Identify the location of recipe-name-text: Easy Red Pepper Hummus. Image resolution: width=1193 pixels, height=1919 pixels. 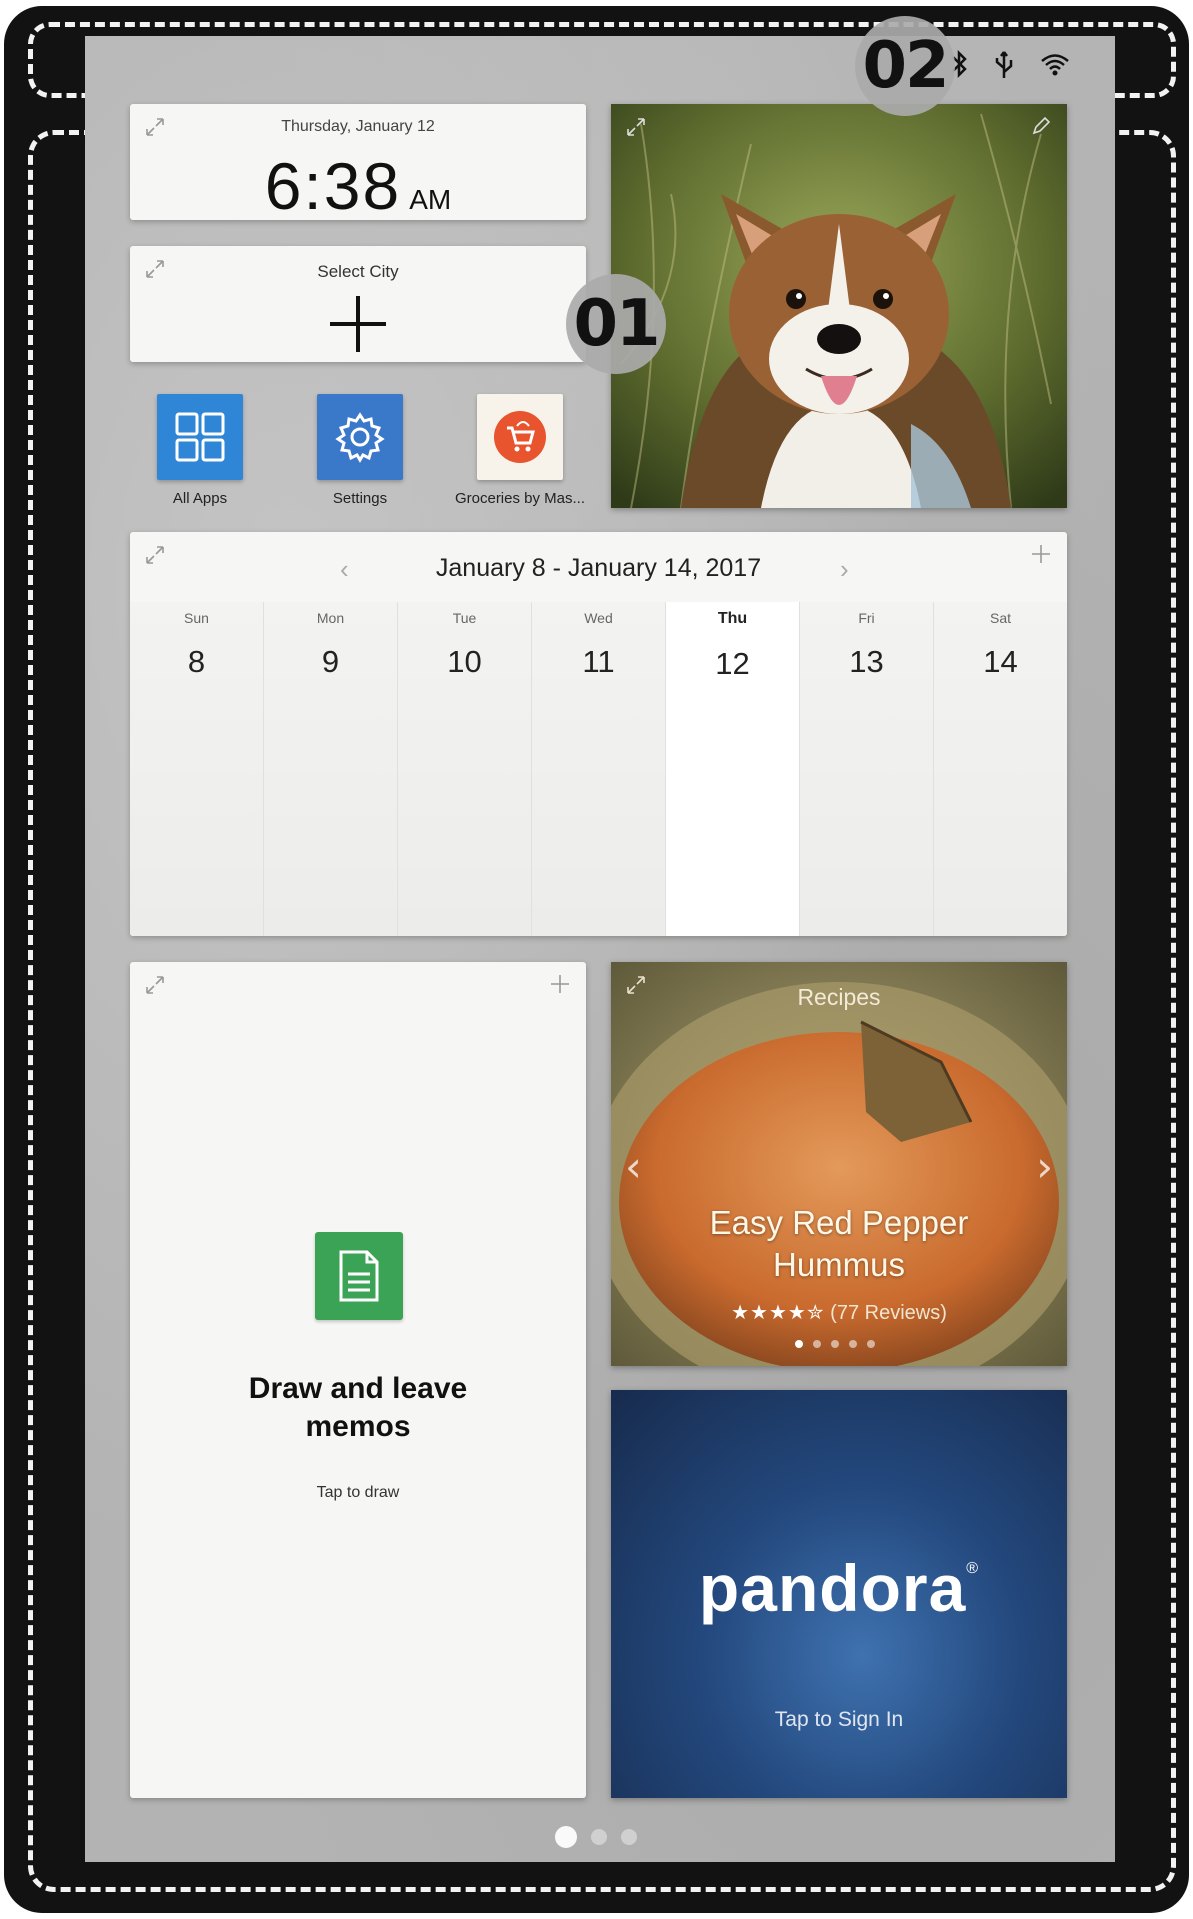
(839, 1243).